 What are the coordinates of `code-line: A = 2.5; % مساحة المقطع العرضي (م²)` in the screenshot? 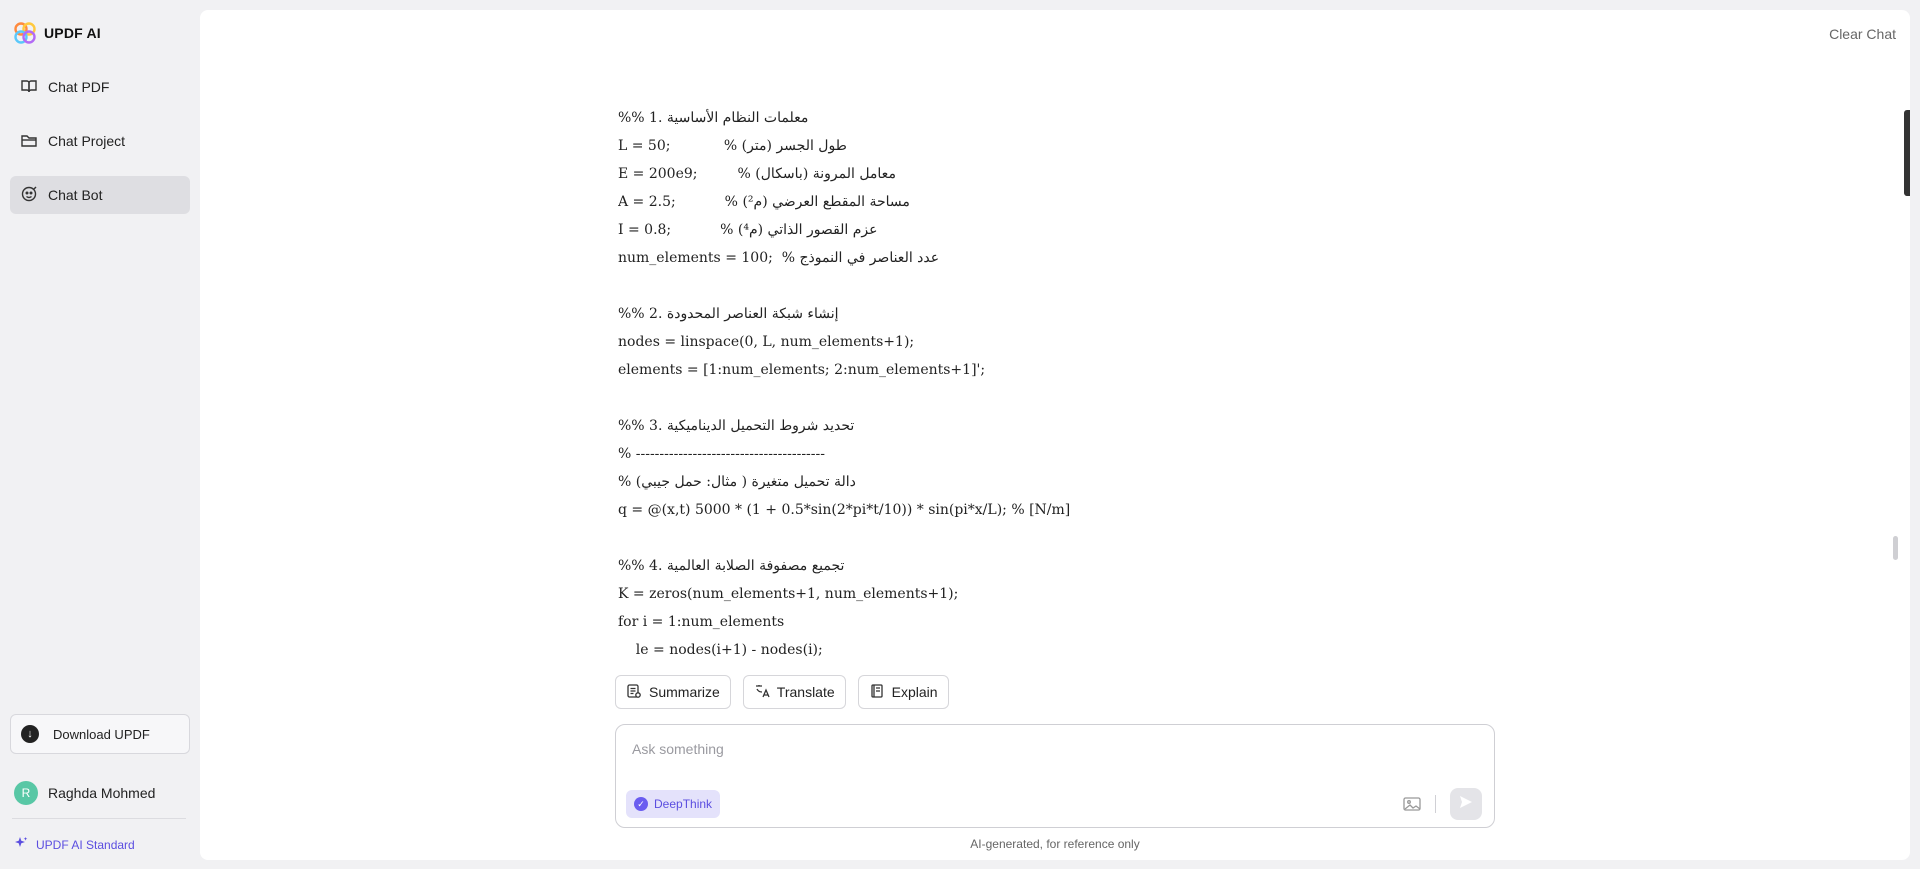 It's located at (764, 202).